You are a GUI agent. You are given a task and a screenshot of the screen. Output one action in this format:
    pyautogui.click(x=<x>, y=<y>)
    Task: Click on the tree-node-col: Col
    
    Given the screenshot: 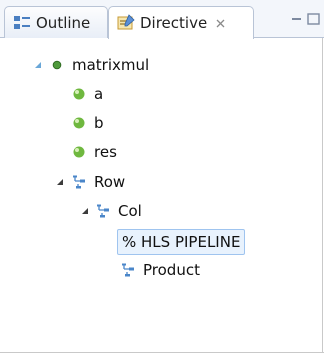 What is the action you would take?
    pyautogui.click(x=119, y=211)
    